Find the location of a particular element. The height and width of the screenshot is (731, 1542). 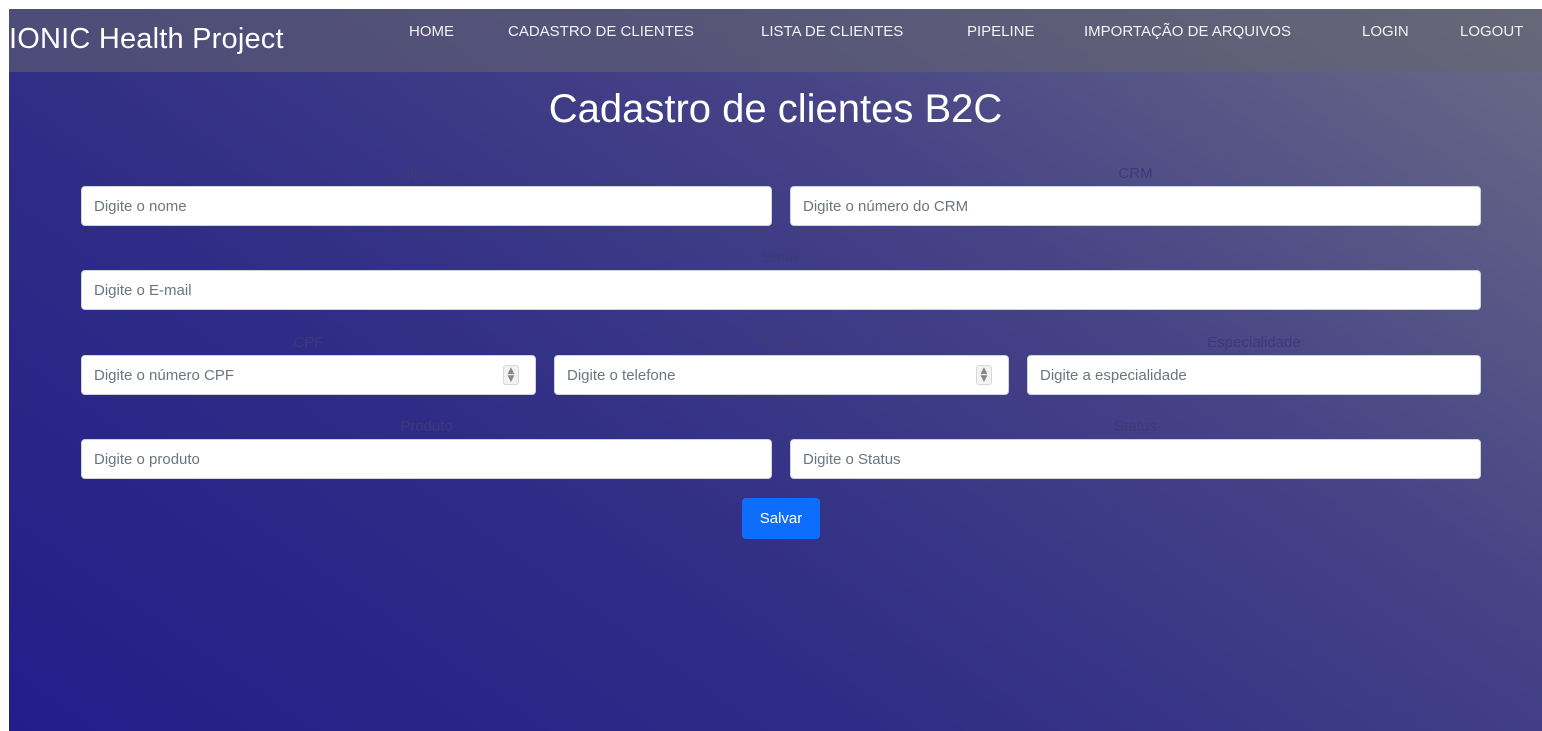

nav-link-pipeline: PIPELINE is located at coordinates (1001, 31).